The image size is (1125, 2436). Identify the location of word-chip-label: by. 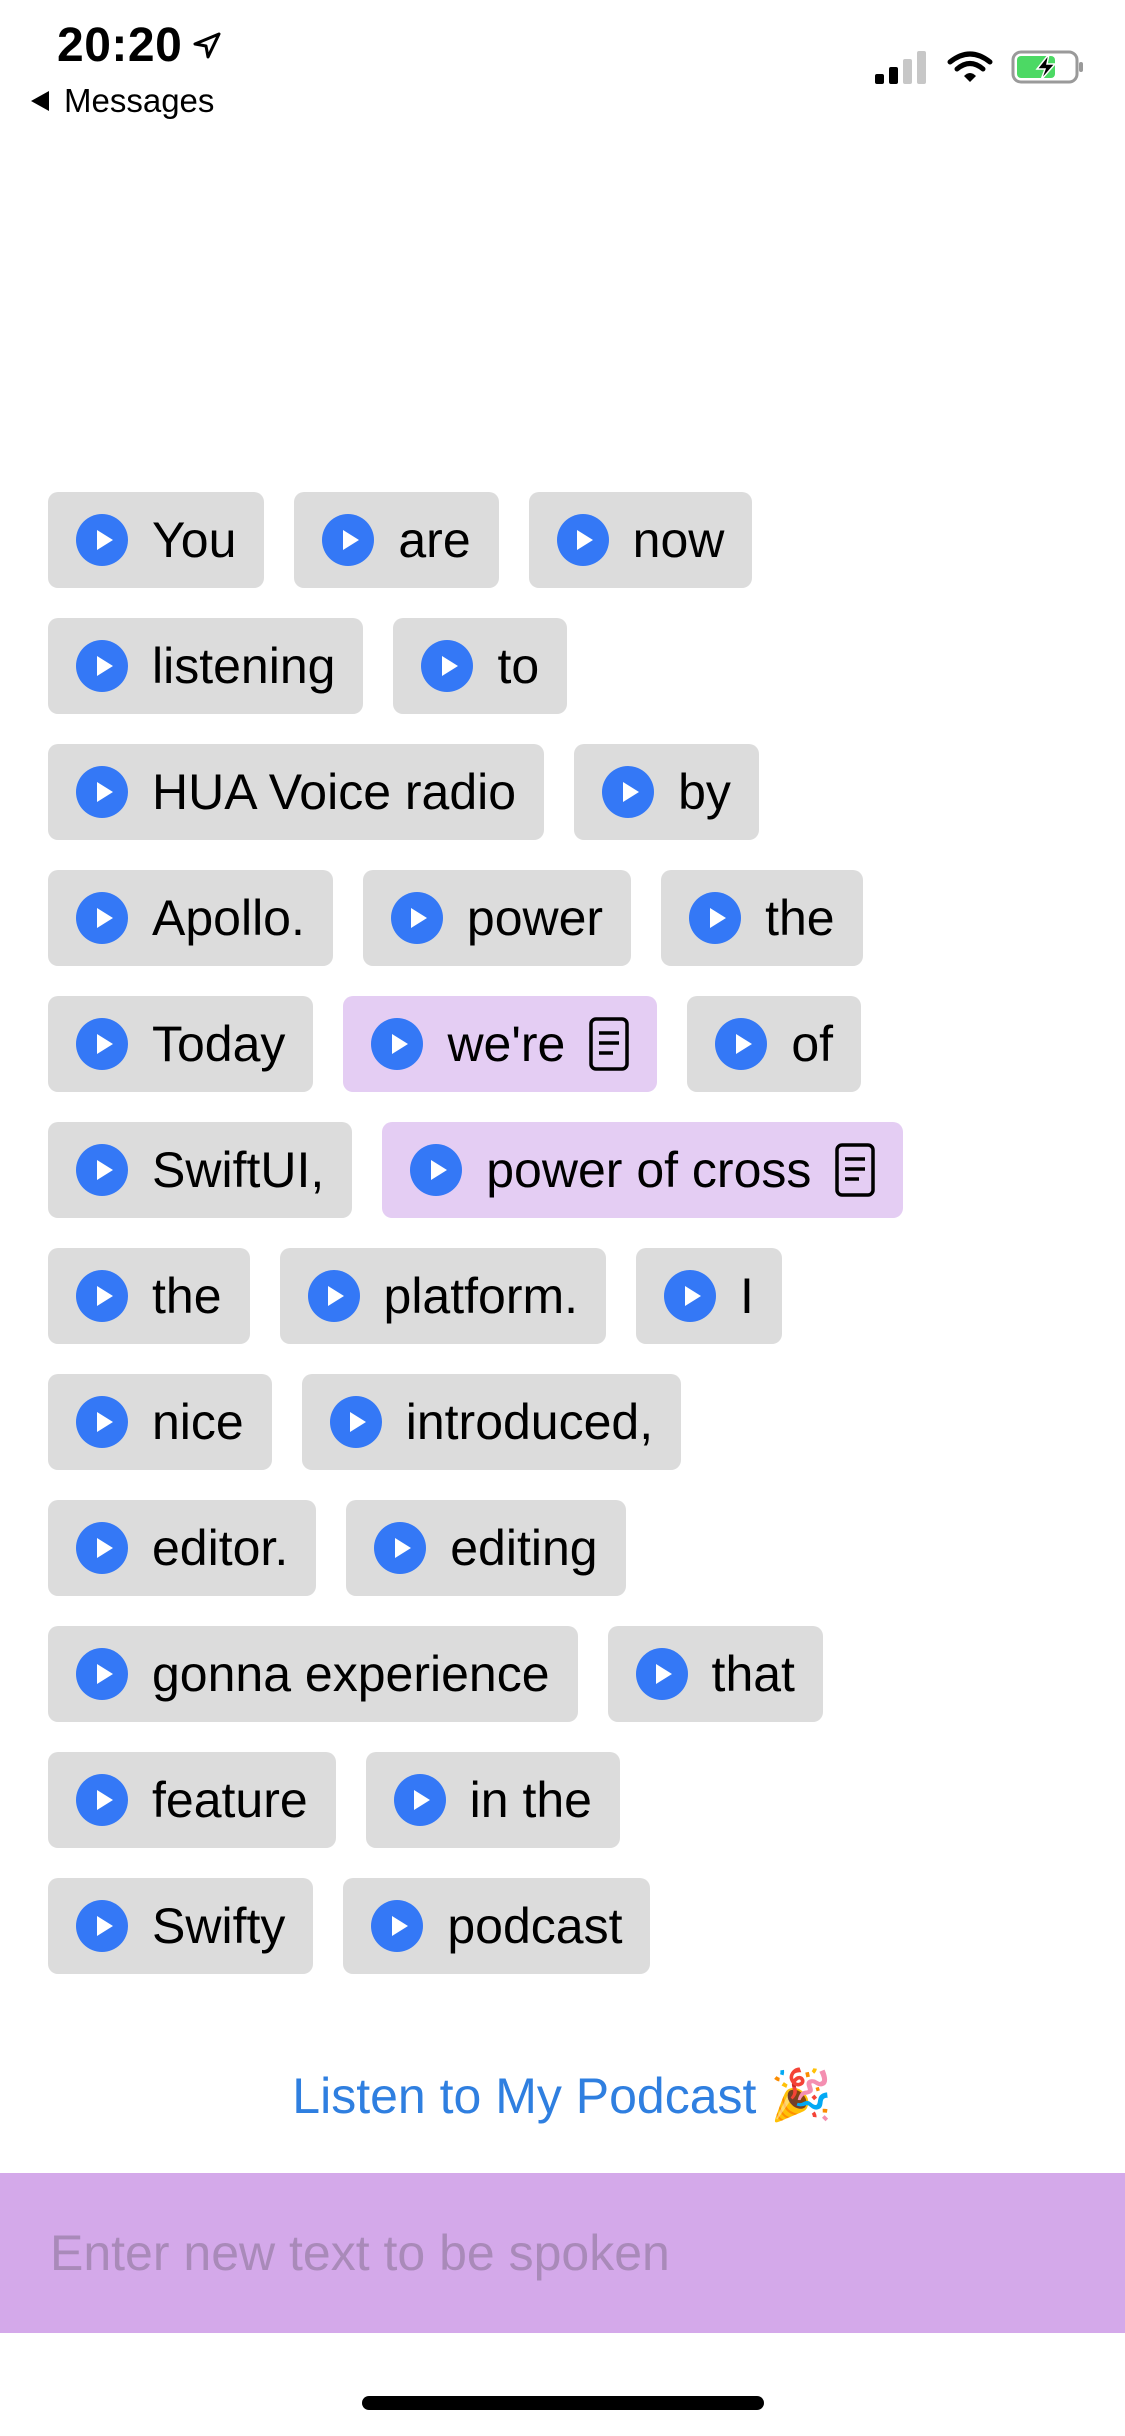
(704, 792).